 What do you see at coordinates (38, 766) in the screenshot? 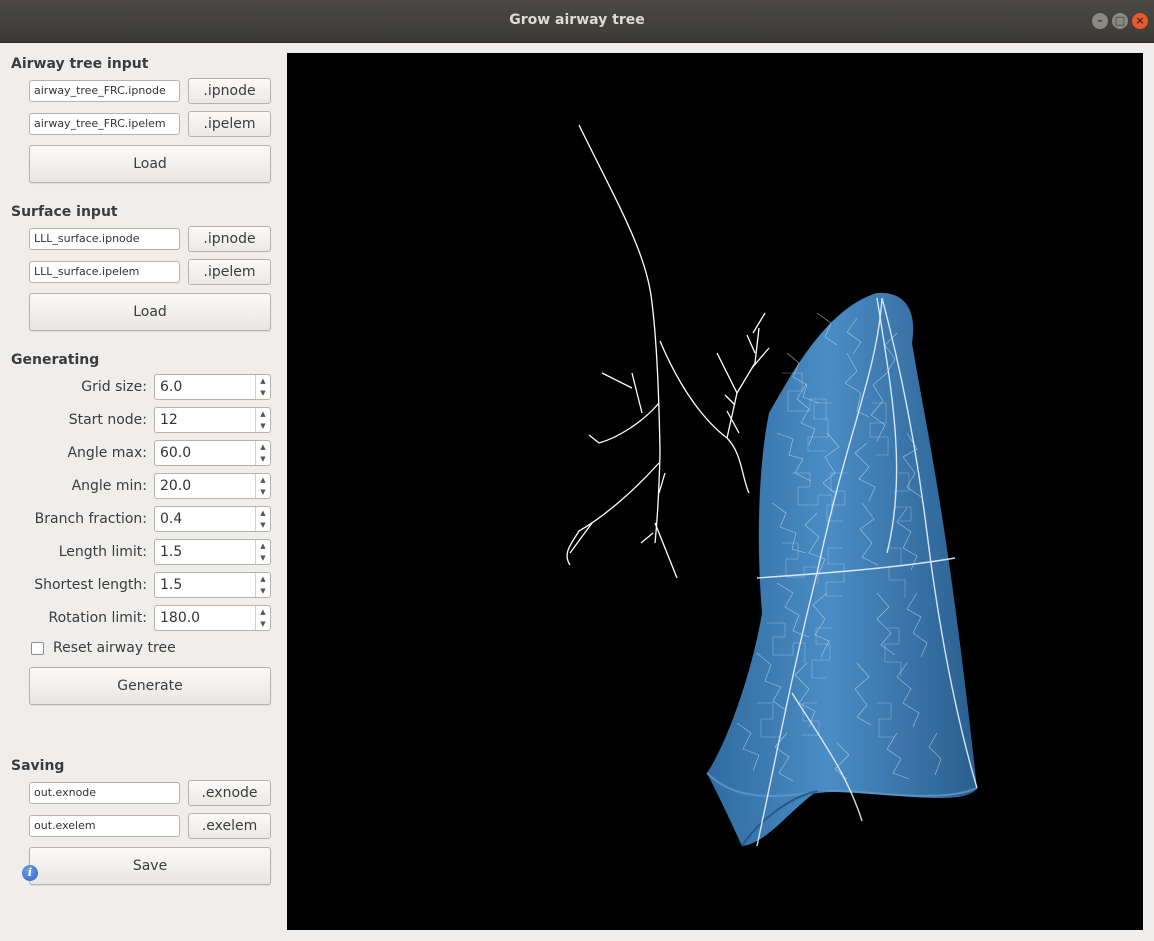
I see `saving-title: Saving` at bounding box center [38, 766].